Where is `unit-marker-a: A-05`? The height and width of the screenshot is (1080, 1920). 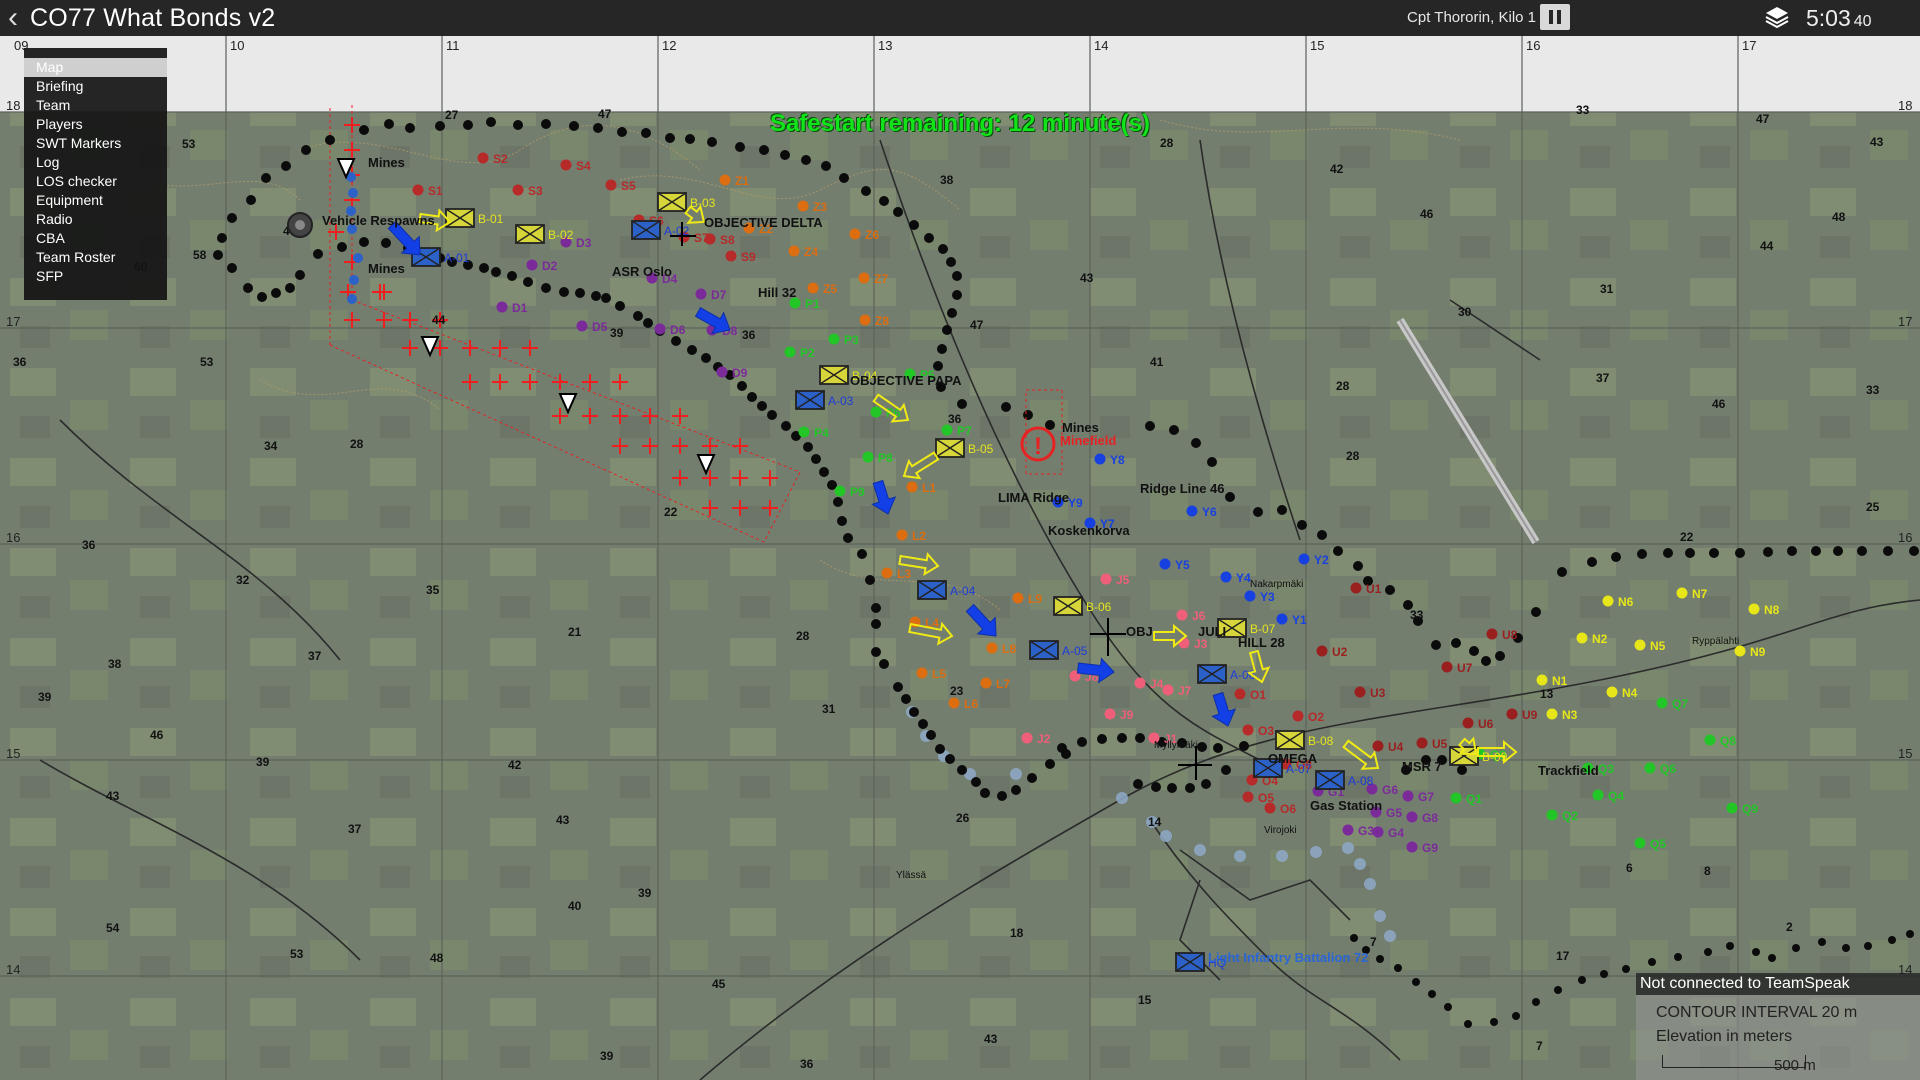 unit-marker-a: A-05 is located at coordinates (1058, 650).